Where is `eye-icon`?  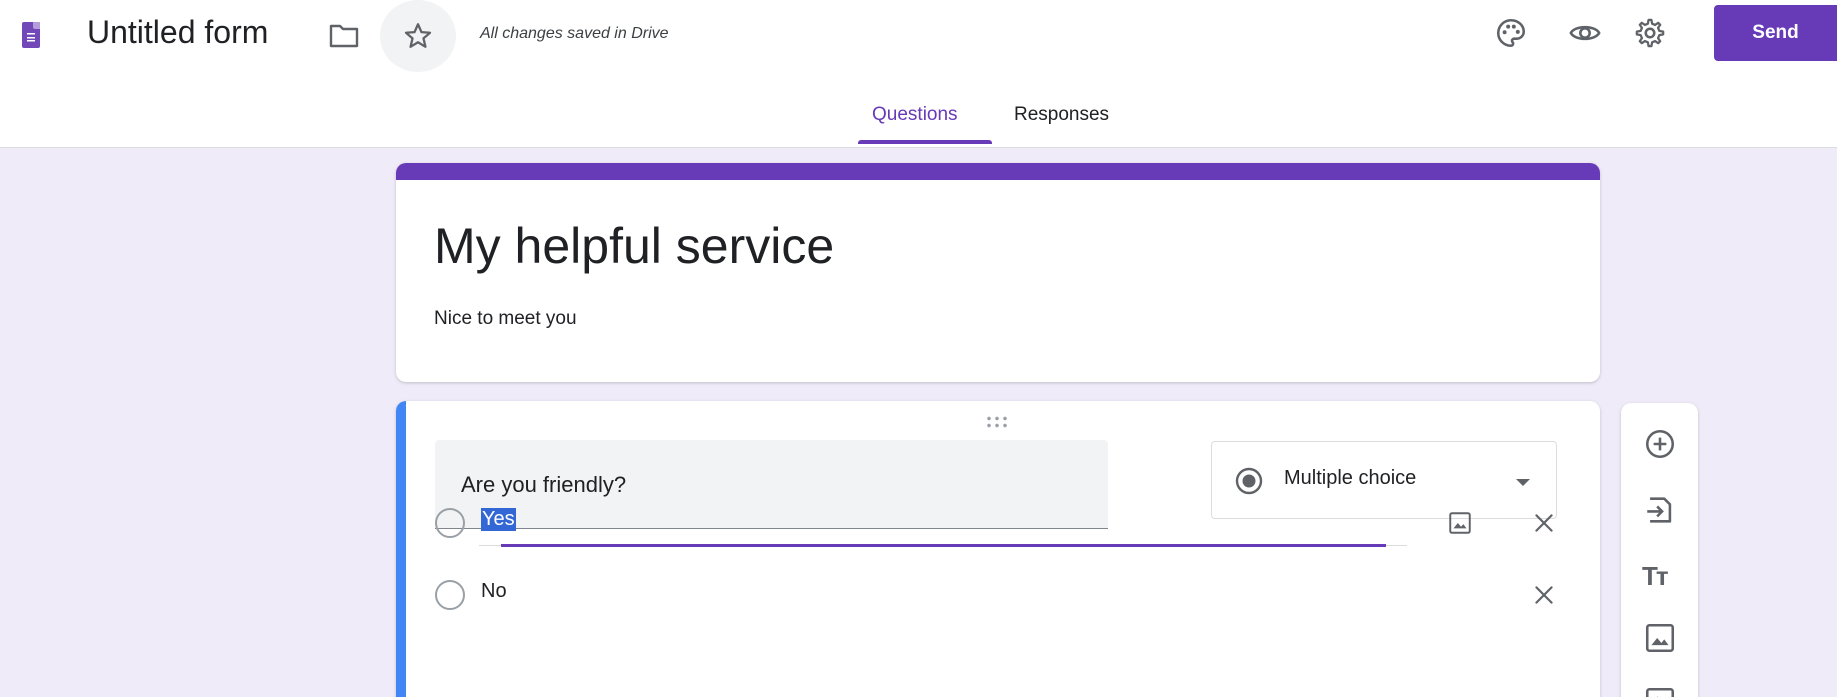
eye-icon is located at coordinates (1585, 33).